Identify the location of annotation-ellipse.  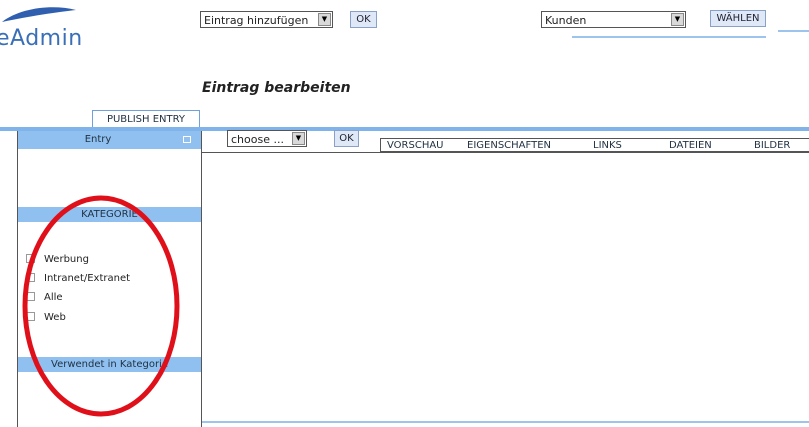
(101, 306).